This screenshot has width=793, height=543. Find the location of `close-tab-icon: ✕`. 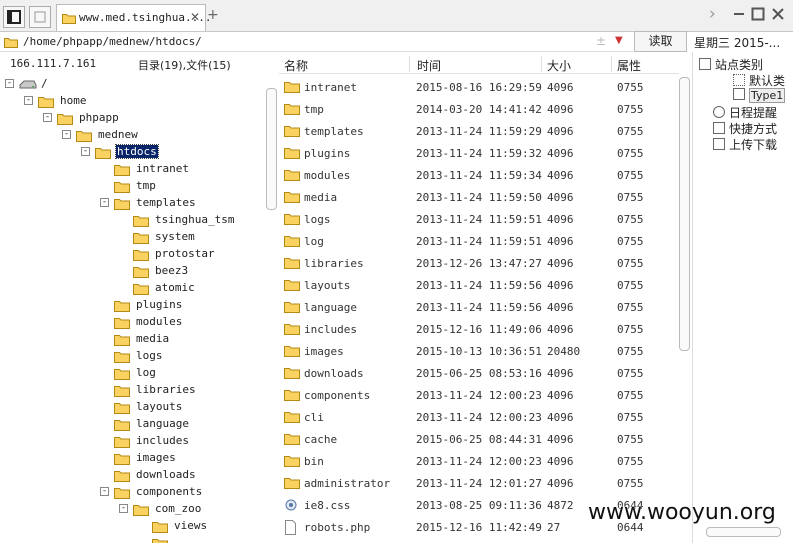

close-tab-icon: ✕ is located at coordinates (195, 17).